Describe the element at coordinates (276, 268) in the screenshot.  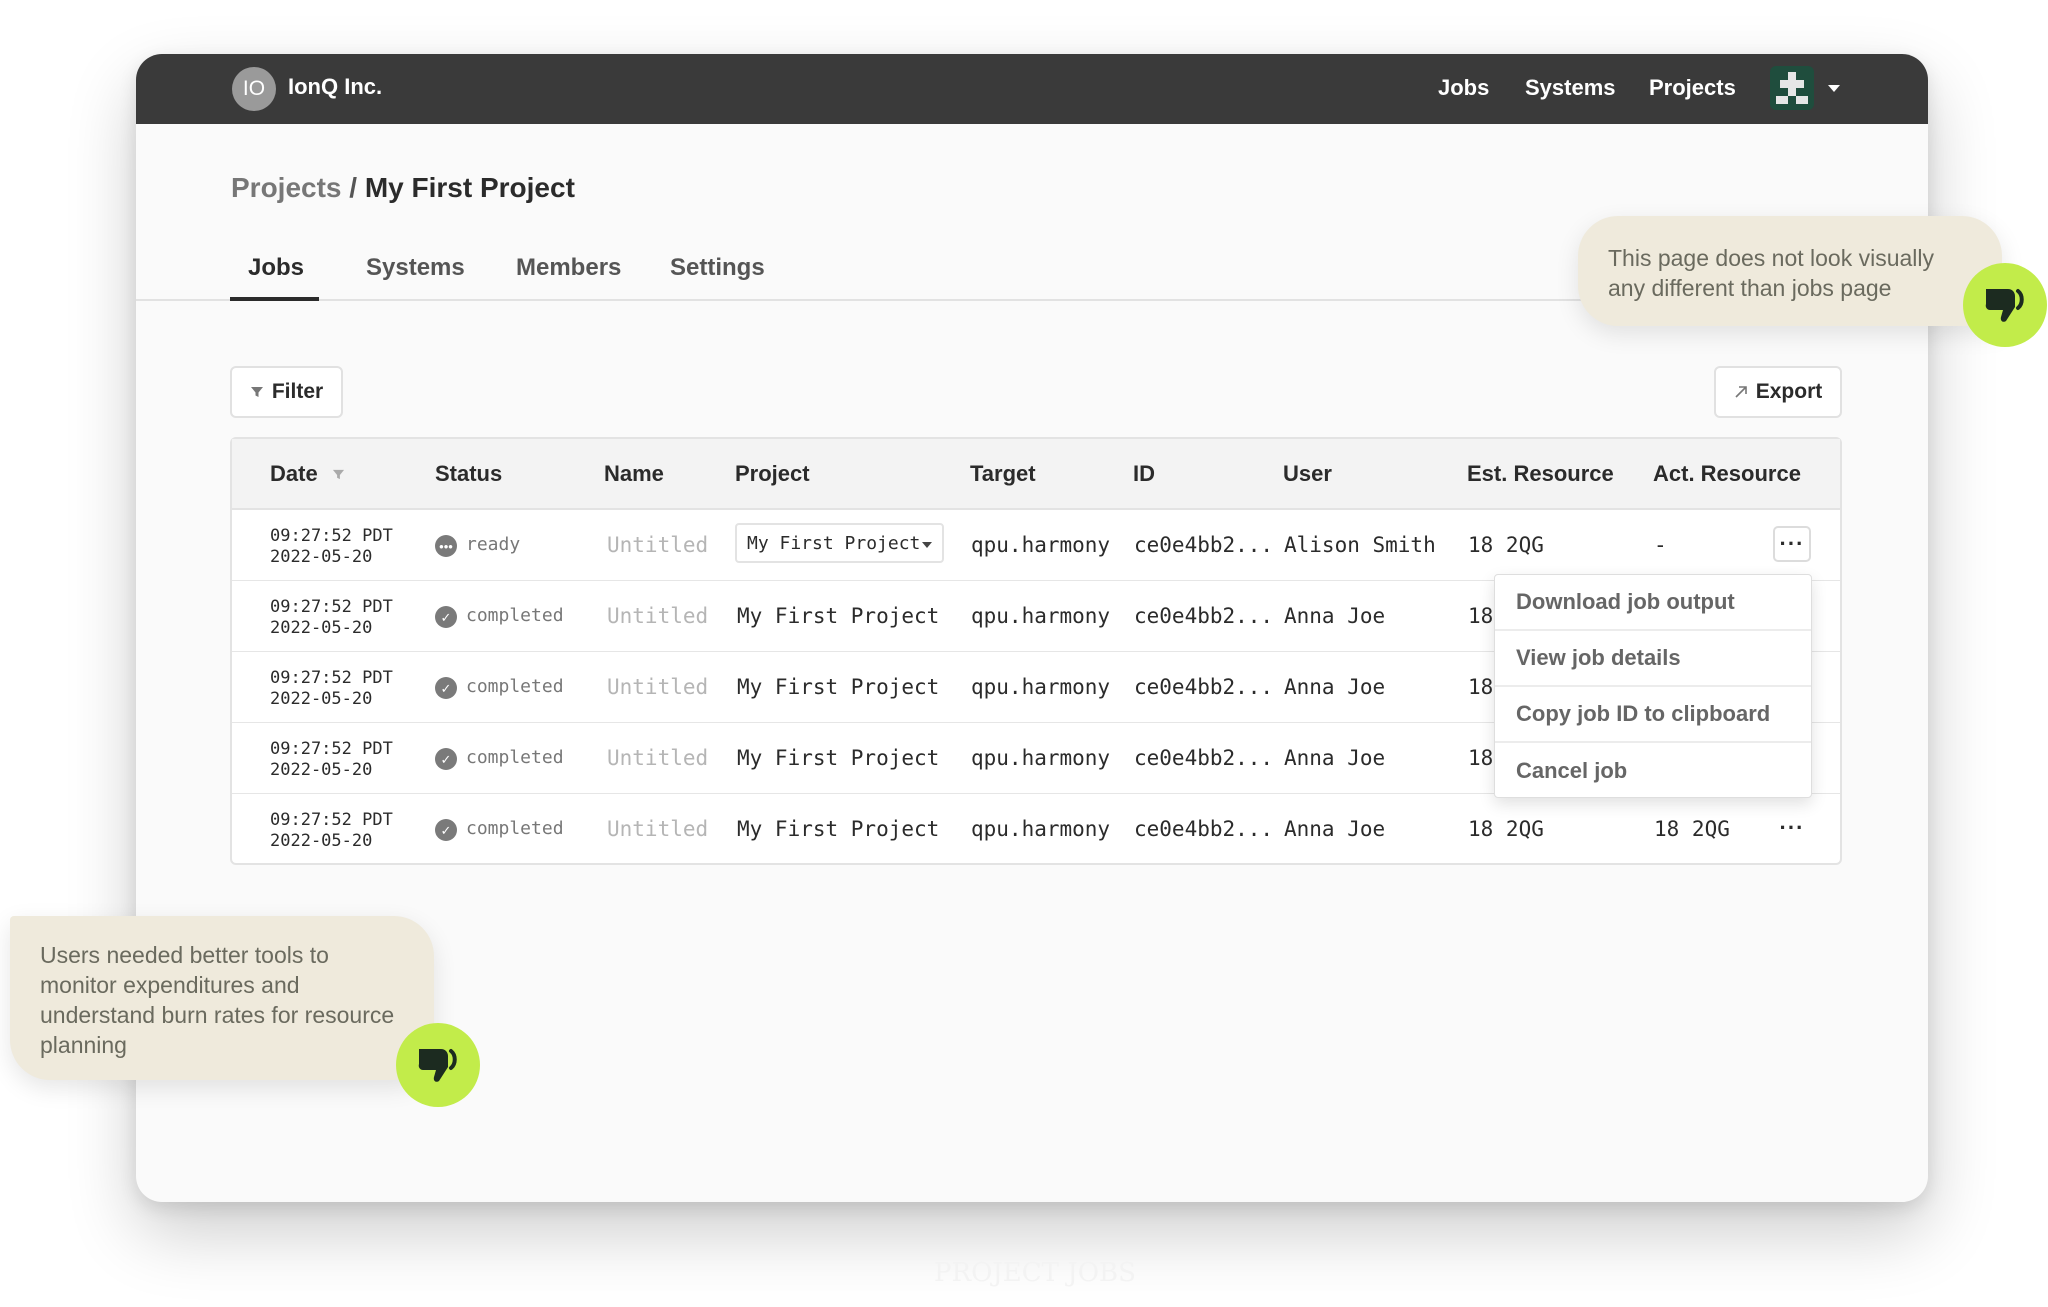
I see `tab-jobs: Jobs` at that location.